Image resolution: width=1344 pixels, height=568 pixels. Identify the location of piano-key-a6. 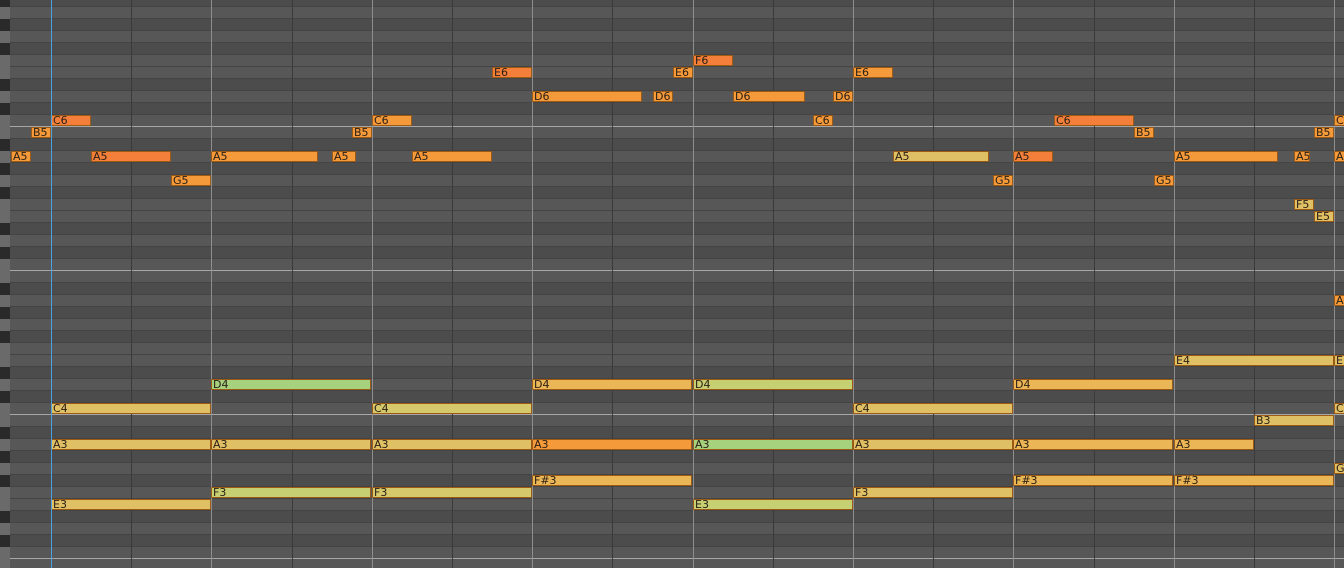
(5, 13).